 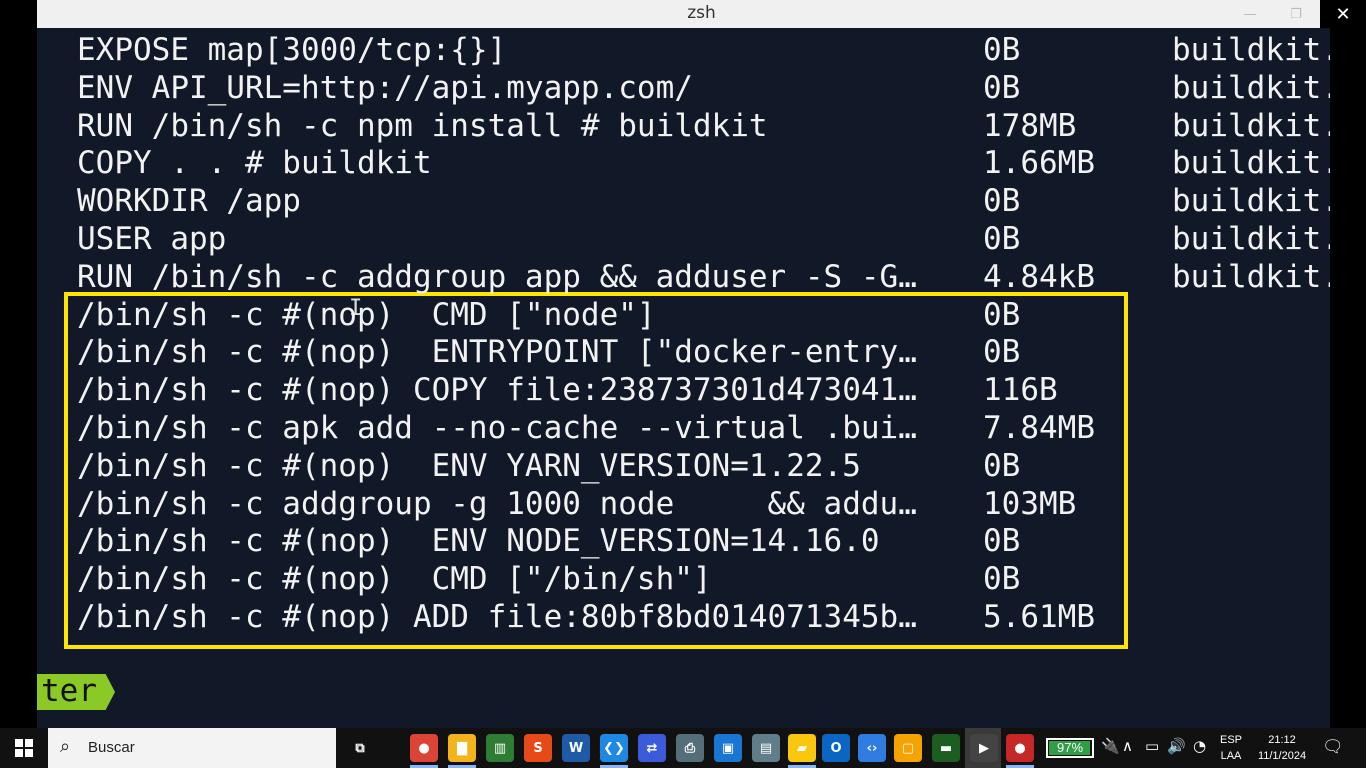 I want to click on code-editor-icon: ‹›, so click(x=872, y=748).